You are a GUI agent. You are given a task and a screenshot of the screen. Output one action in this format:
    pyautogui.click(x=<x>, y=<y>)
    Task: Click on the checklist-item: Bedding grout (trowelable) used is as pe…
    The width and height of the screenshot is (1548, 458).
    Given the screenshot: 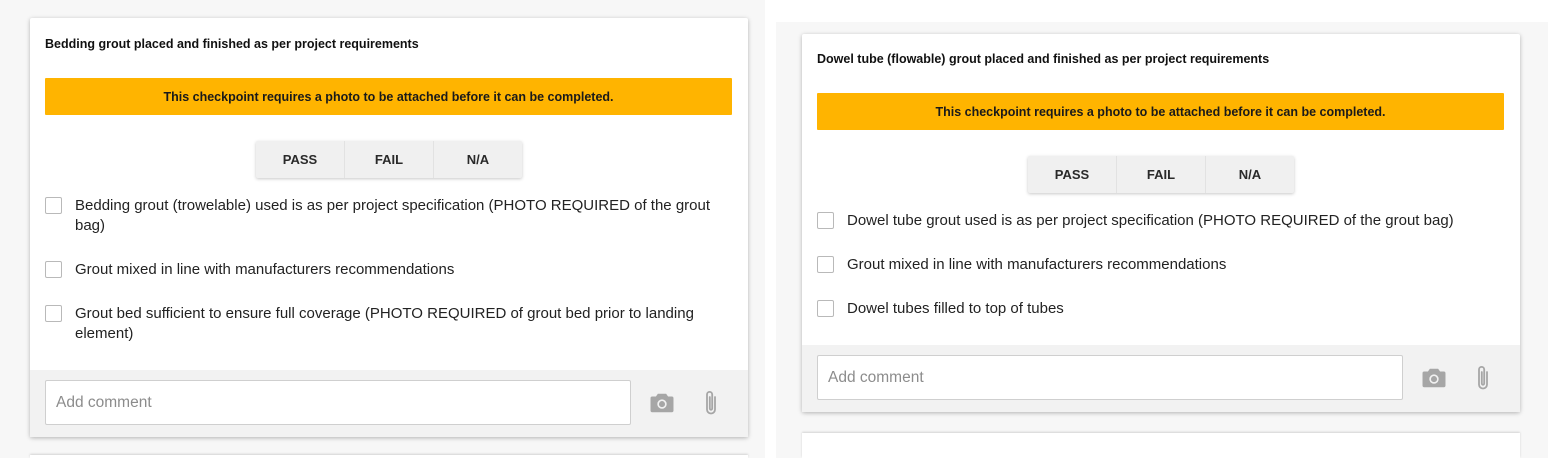 What is the action you would take?
    pyautogui.click(x=388, y=216)
    